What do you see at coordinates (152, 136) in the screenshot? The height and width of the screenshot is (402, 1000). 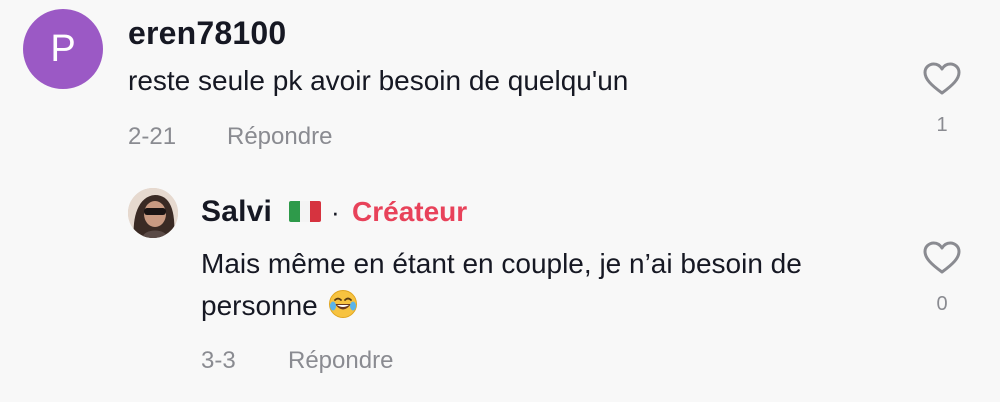 I see `comment-date: 2-21` at bounding box center [152, 136].